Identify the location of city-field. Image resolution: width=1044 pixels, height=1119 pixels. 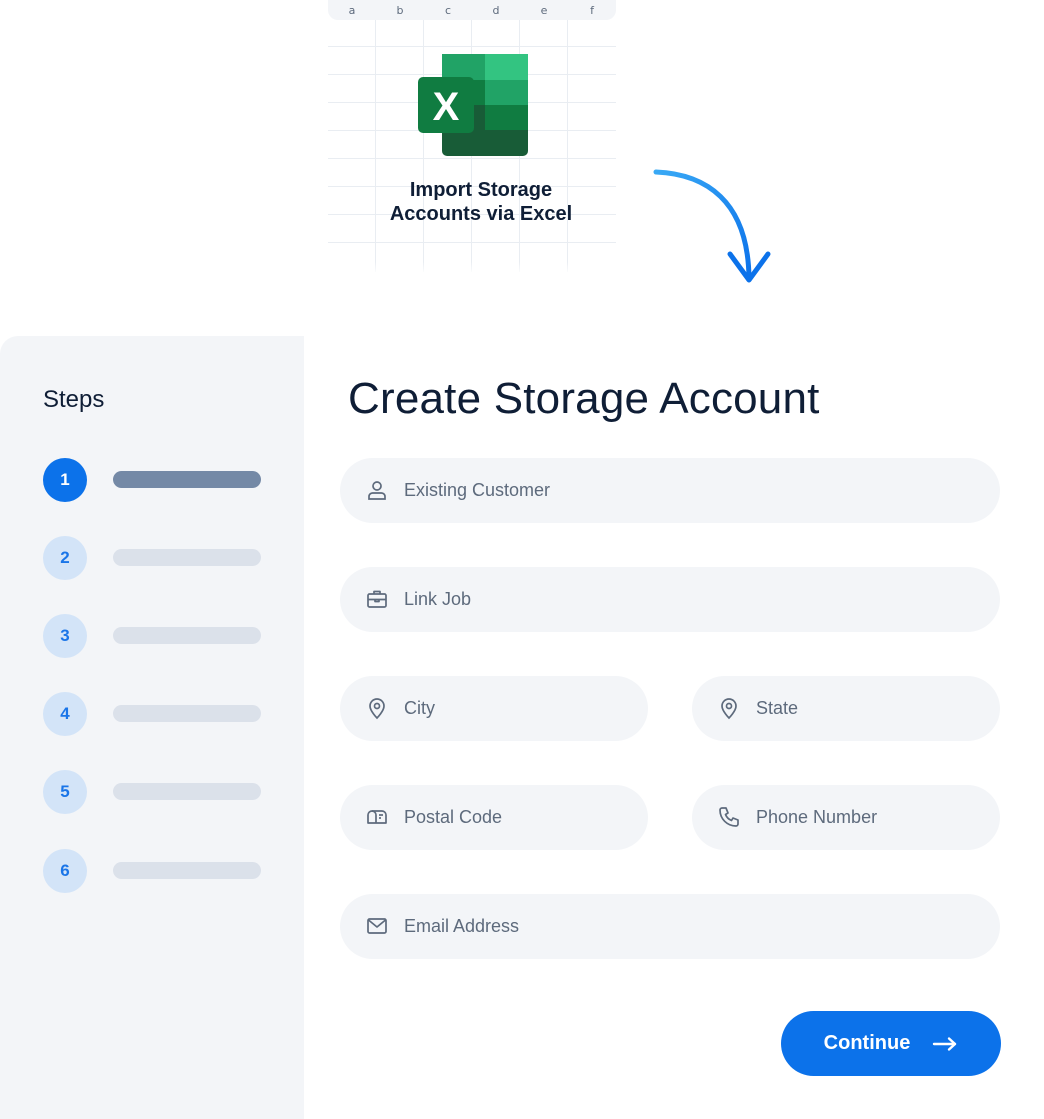
(494, 708).